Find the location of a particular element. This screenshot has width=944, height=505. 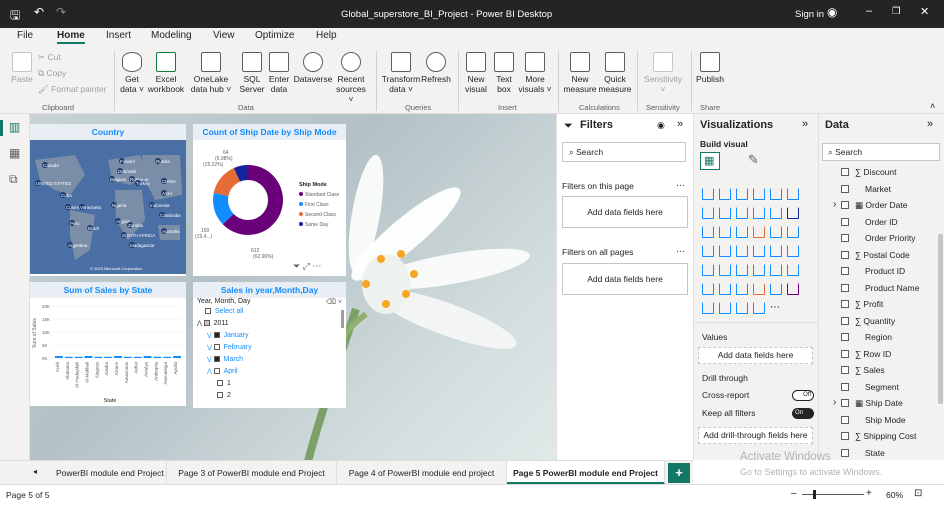

new-measure-button: New measure is located at coordinates (580, 73).